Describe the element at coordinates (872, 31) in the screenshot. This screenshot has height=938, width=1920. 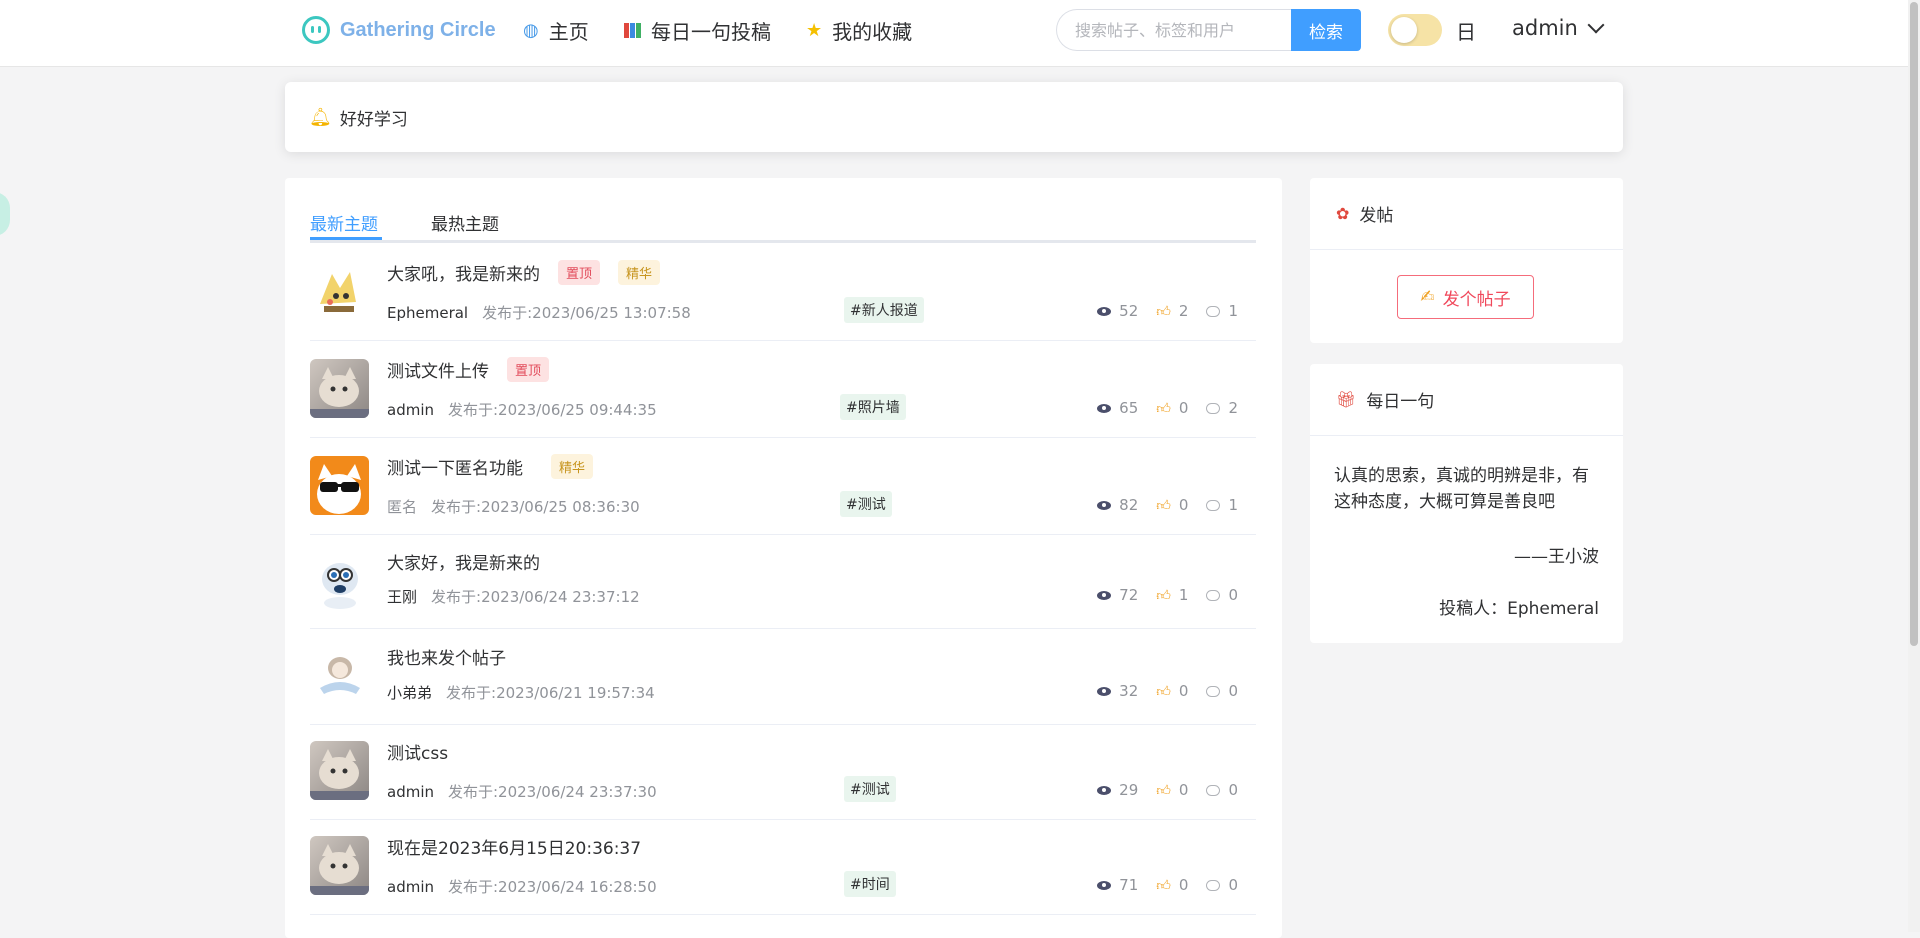
I see `nav-favorites-label: 我的收藏` at that location.